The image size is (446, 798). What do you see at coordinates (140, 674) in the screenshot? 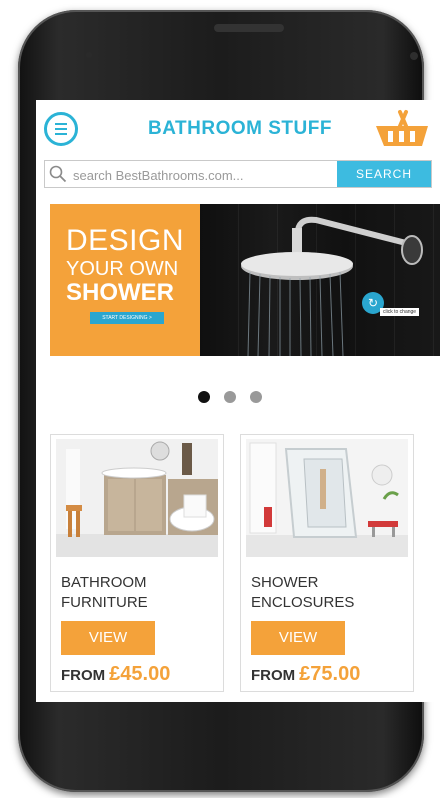
I see `price-value: £45.00` at bounding box center [140, 674].